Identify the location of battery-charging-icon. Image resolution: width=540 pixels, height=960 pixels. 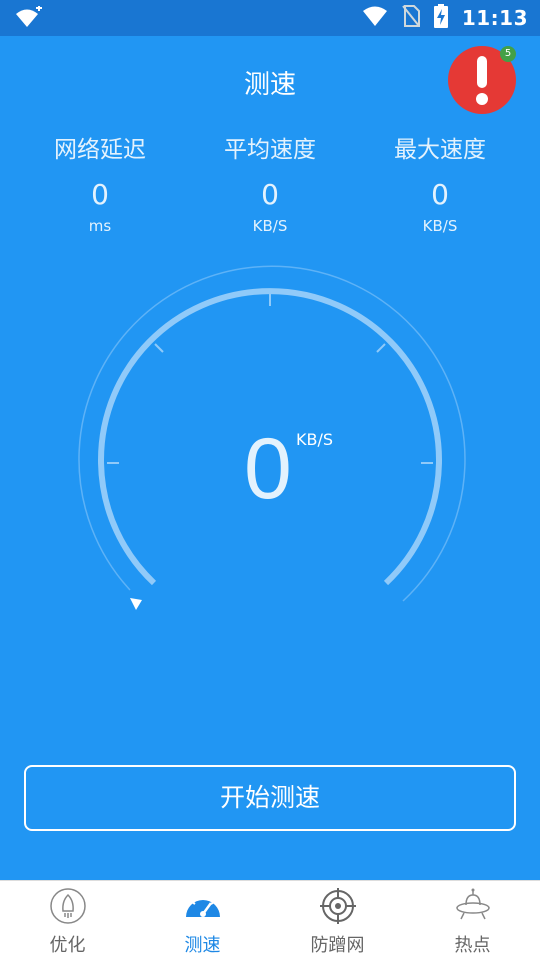
(440, 18).